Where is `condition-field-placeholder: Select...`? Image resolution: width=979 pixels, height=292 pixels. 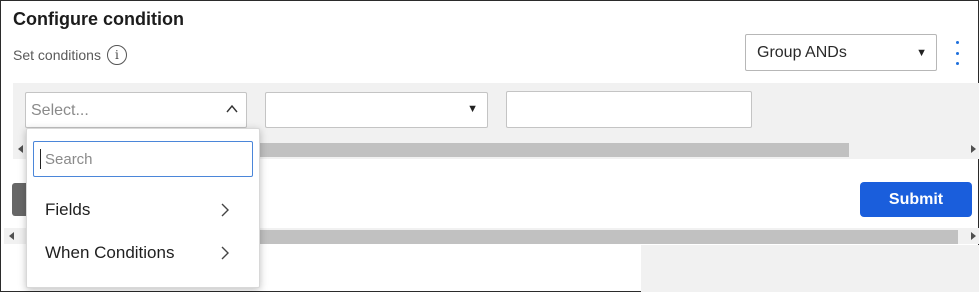
condition-field-placeholder: Select... is located at coordinates (60, 110).